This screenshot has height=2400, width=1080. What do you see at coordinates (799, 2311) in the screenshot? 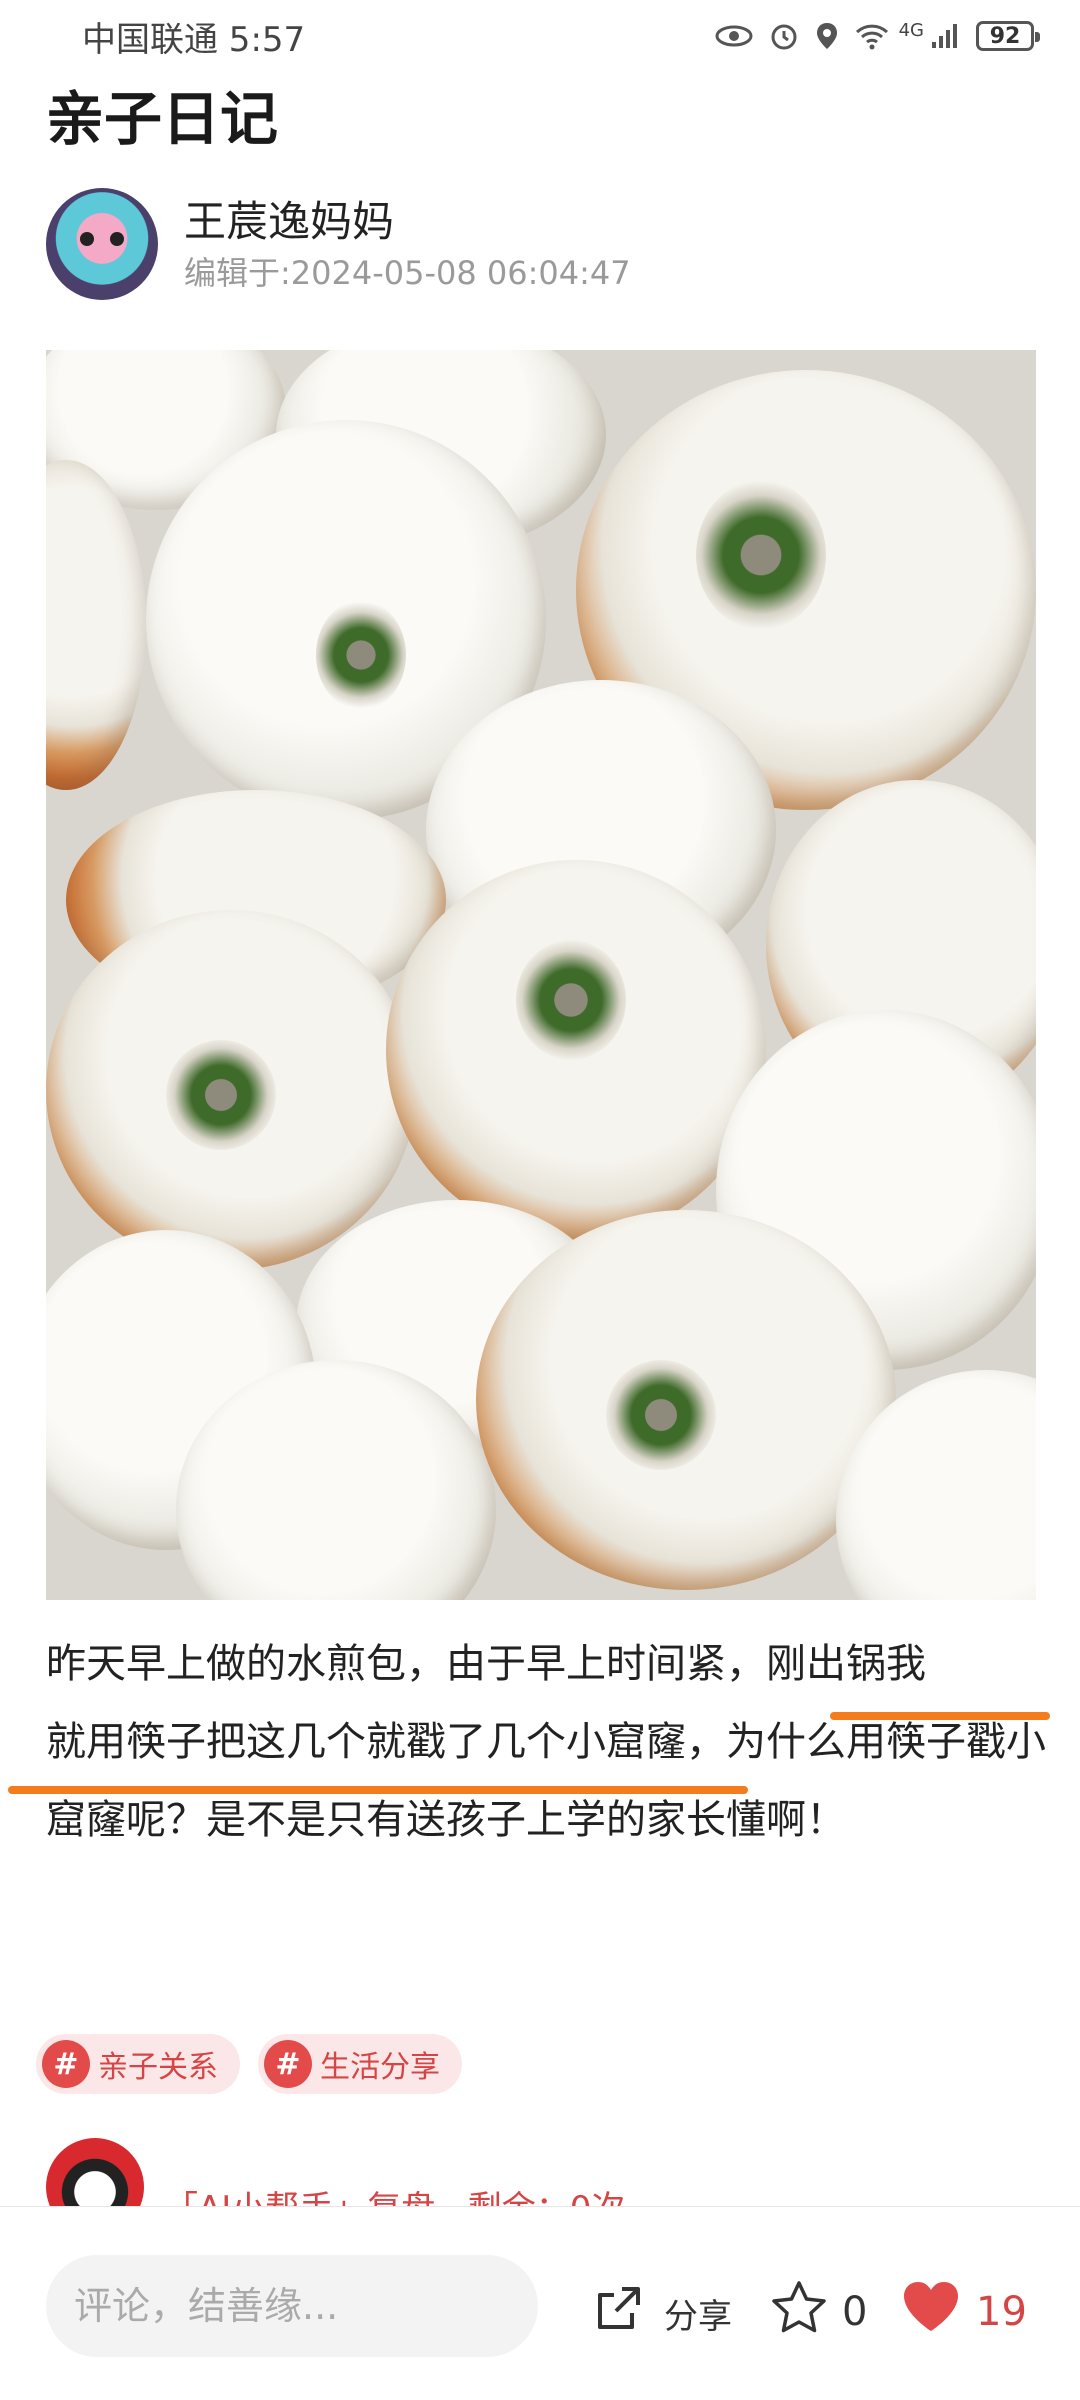
I see `star-icon` at bounding box center [799, 2311].